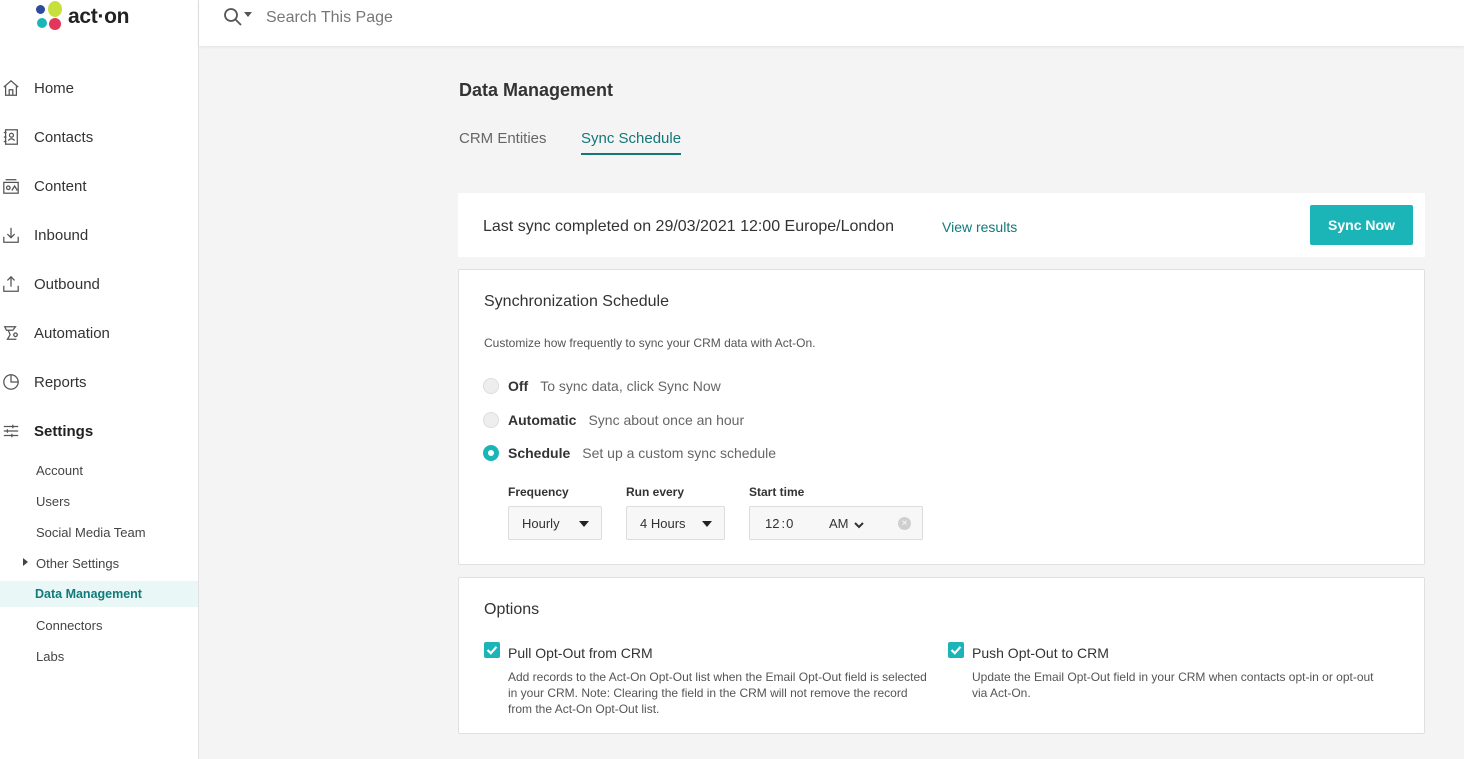 The width and height of the screenshot is (1464, 759). I want to click on sliders-icon, so click(11, 431).